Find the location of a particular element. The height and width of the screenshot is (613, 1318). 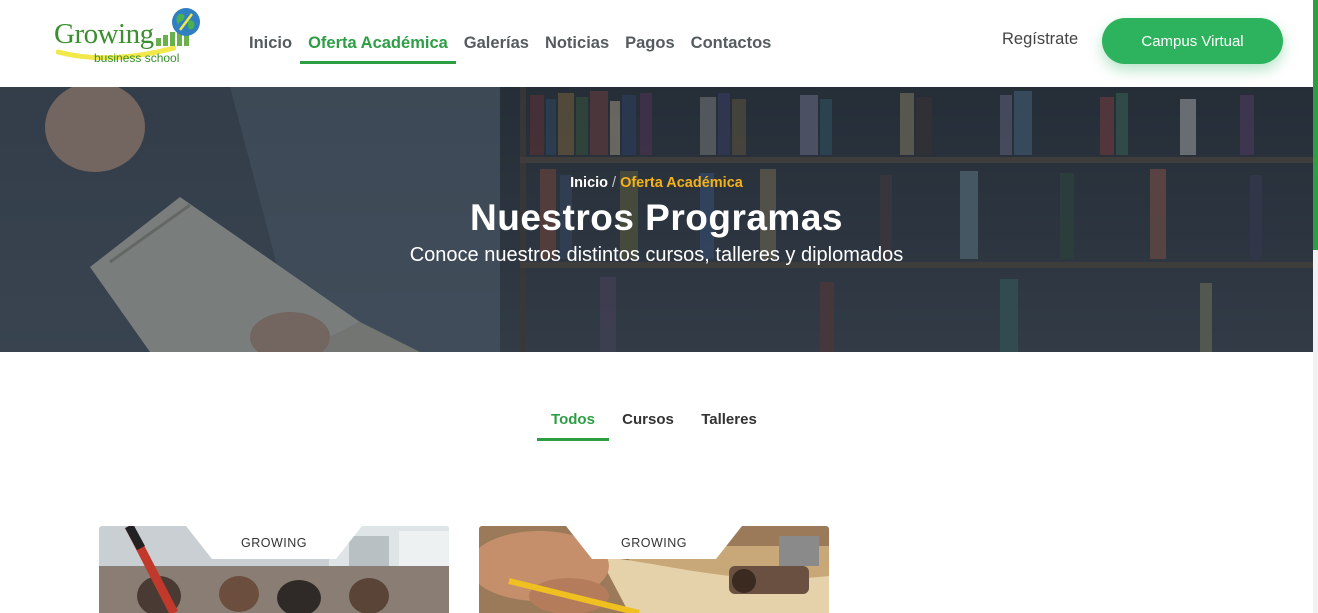

breadcrumb: Inicio / Oferta Académica is located at coordinates (656, 183).